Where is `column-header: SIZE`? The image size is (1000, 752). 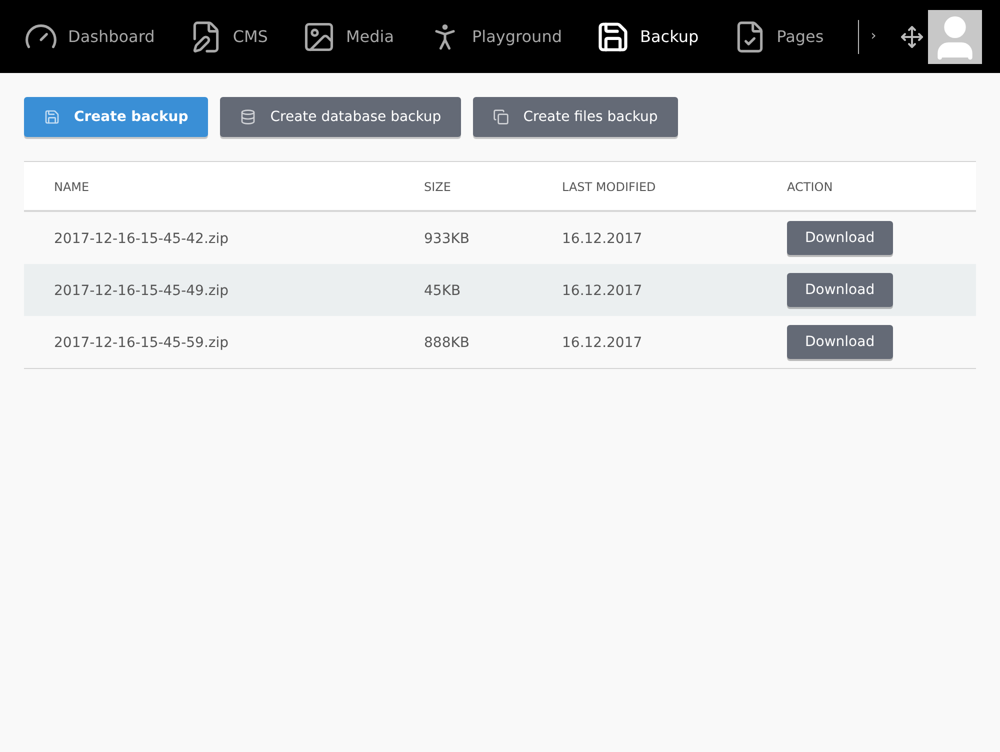 column-header: SIZE is located at coordinates (437, 187).